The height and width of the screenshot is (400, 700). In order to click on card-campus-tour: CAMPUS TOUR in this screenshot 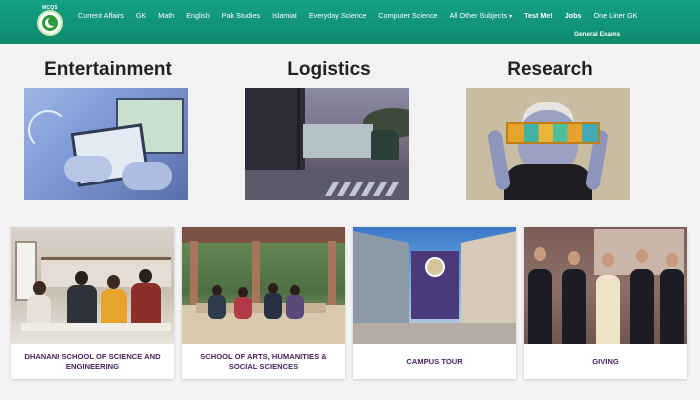, I will do `click(434, 303)`.